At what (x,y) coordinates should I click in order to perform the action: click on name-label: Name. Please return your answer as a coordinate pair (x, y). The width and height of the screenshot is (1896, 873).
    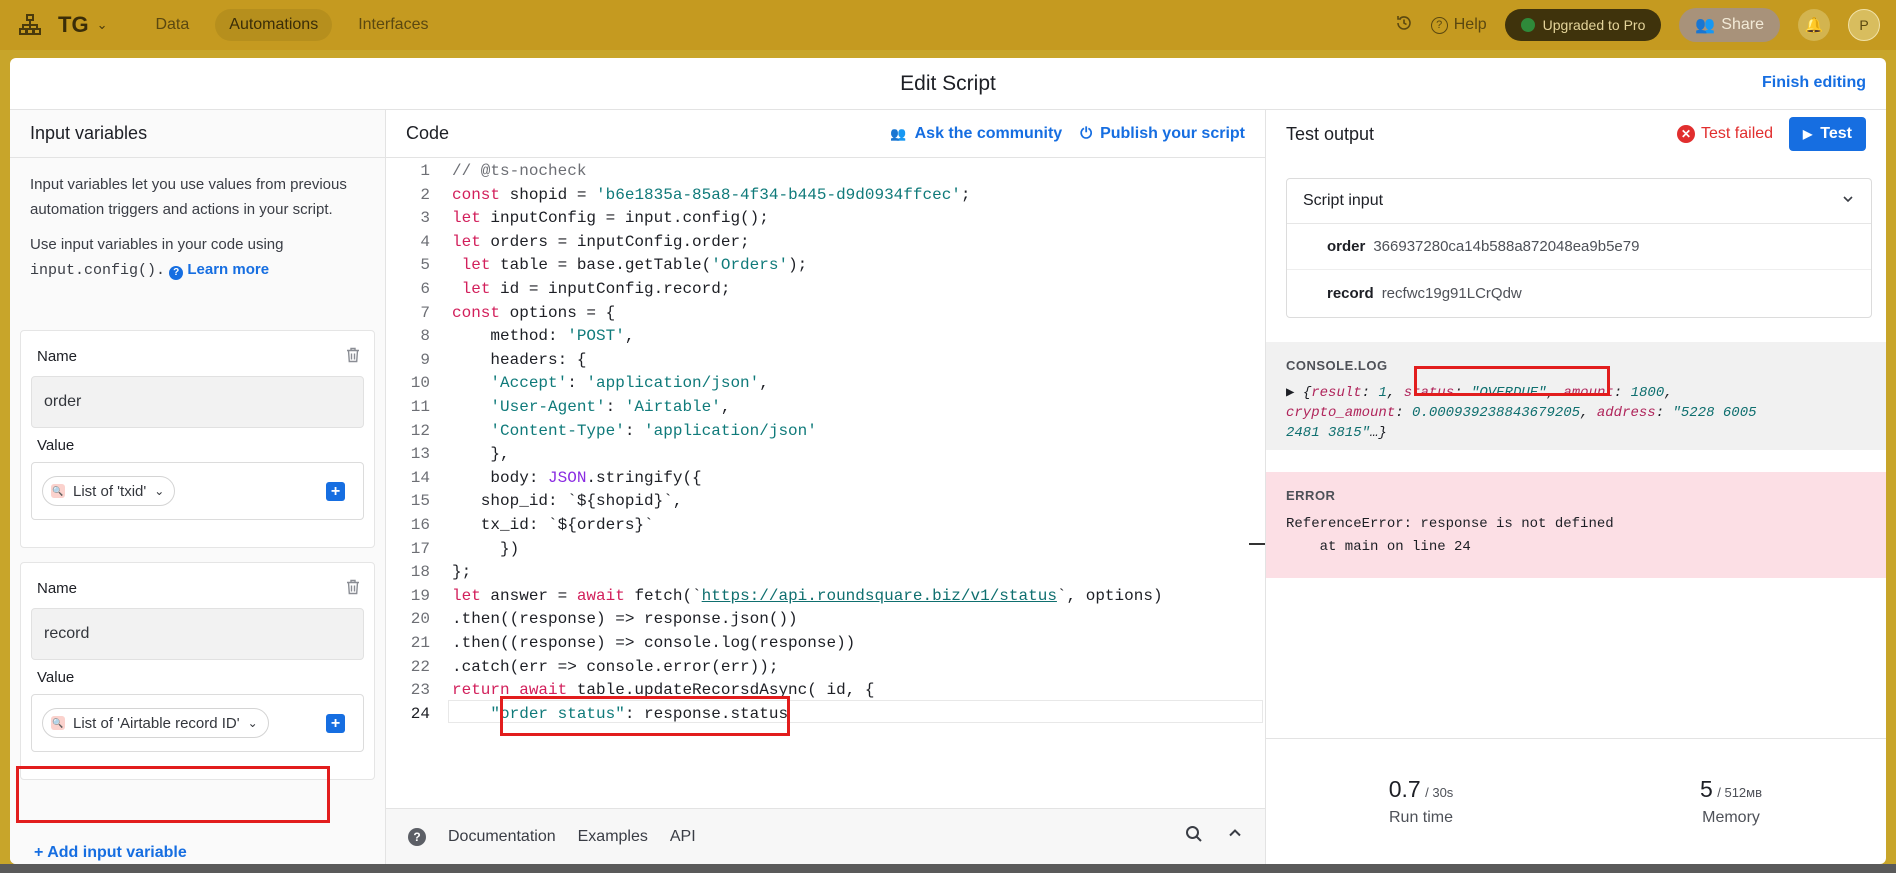
    Looking at the image, I should click on (57, 356).